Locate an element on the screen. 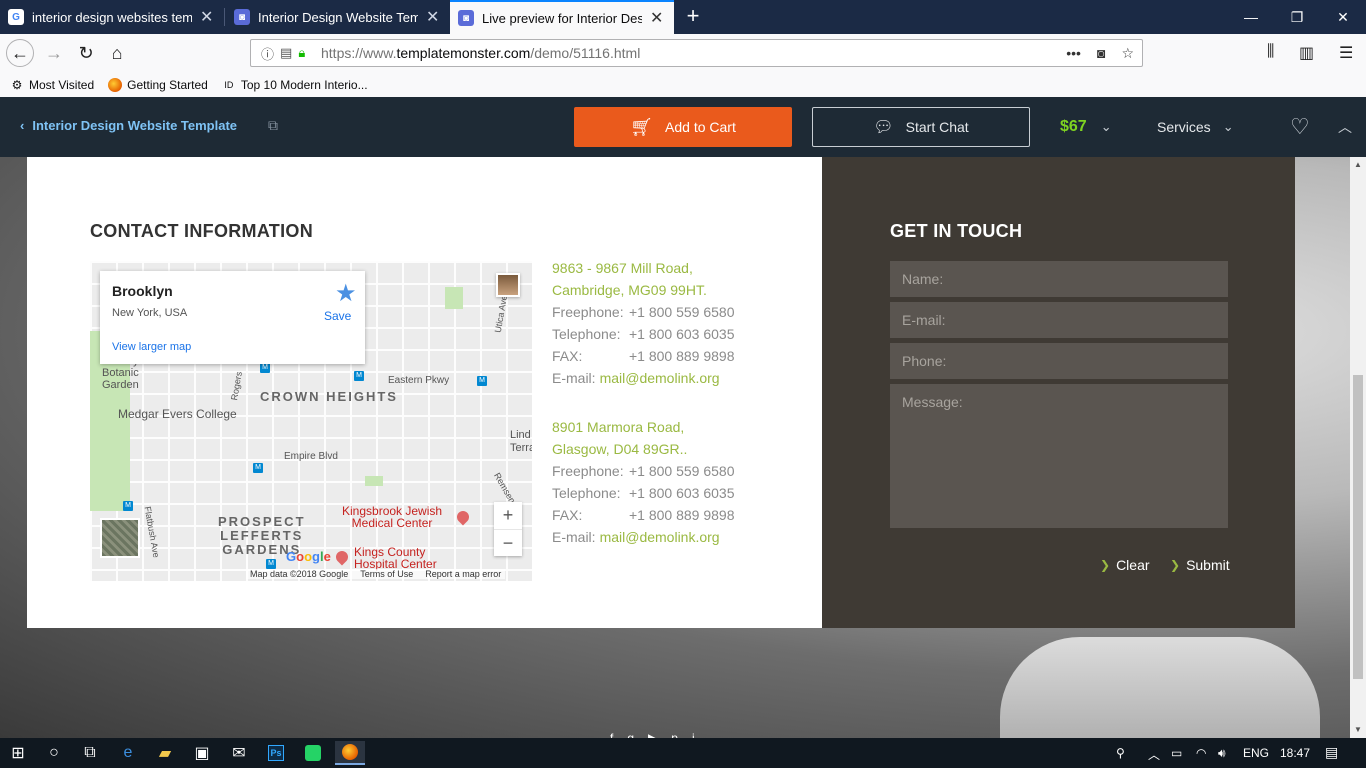  page-actions-icon: ••• is located at coordinates (1073, 53).